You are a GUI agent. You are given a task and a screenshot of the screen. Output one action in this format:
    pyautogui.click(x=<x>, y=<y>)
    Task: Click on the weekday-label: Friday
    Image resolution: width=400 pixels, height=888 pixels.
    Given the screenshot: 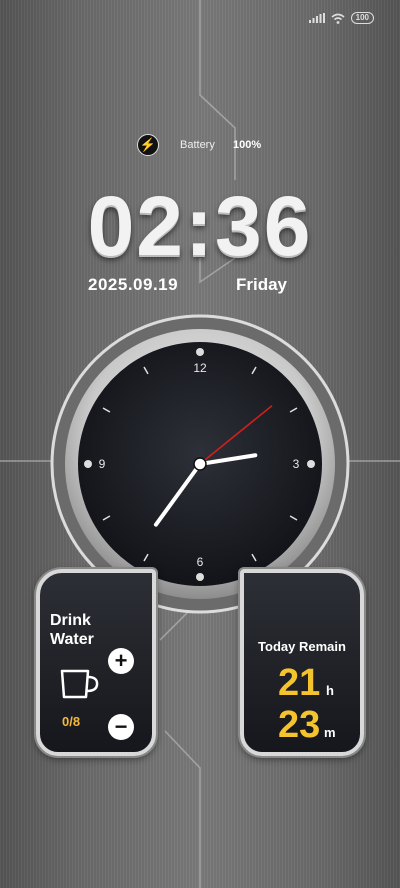 What is the action you would take?
    pyautogui.click(x=262, y=284)
    